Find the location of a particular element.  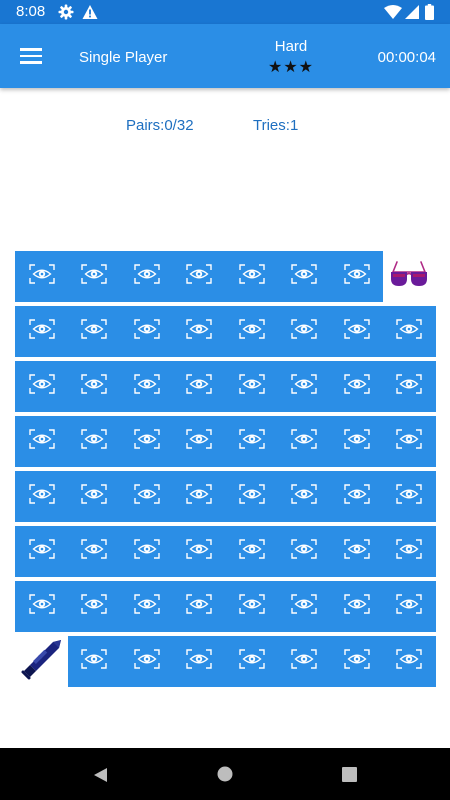

settings-icon is located at coordinates (66, 14).